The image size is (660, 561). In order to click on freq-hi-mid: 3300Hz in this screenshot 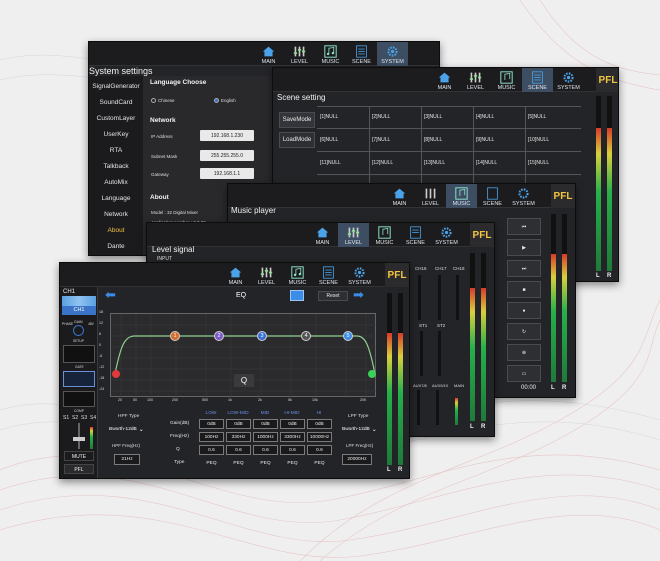, I will do `click(292, 437)`.